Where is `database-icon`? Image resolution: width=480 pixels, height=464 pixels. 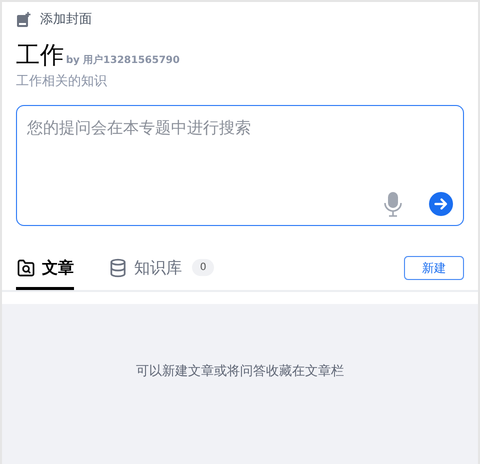
database-icon is located at coordinates (118, 268).